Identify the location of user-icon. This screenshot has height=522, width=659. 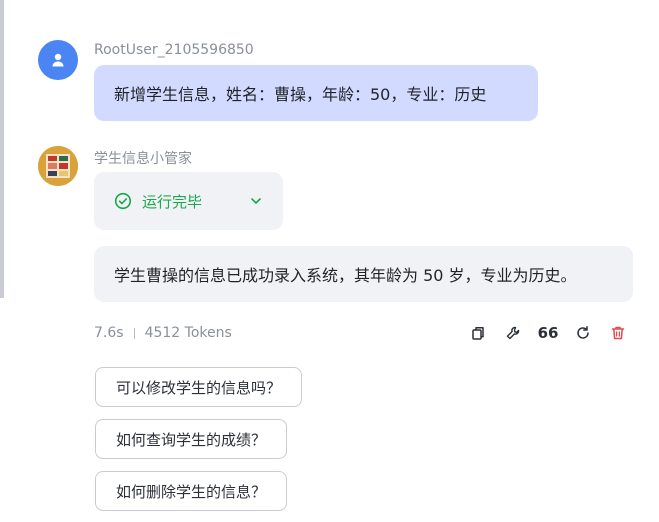
(58, 60).